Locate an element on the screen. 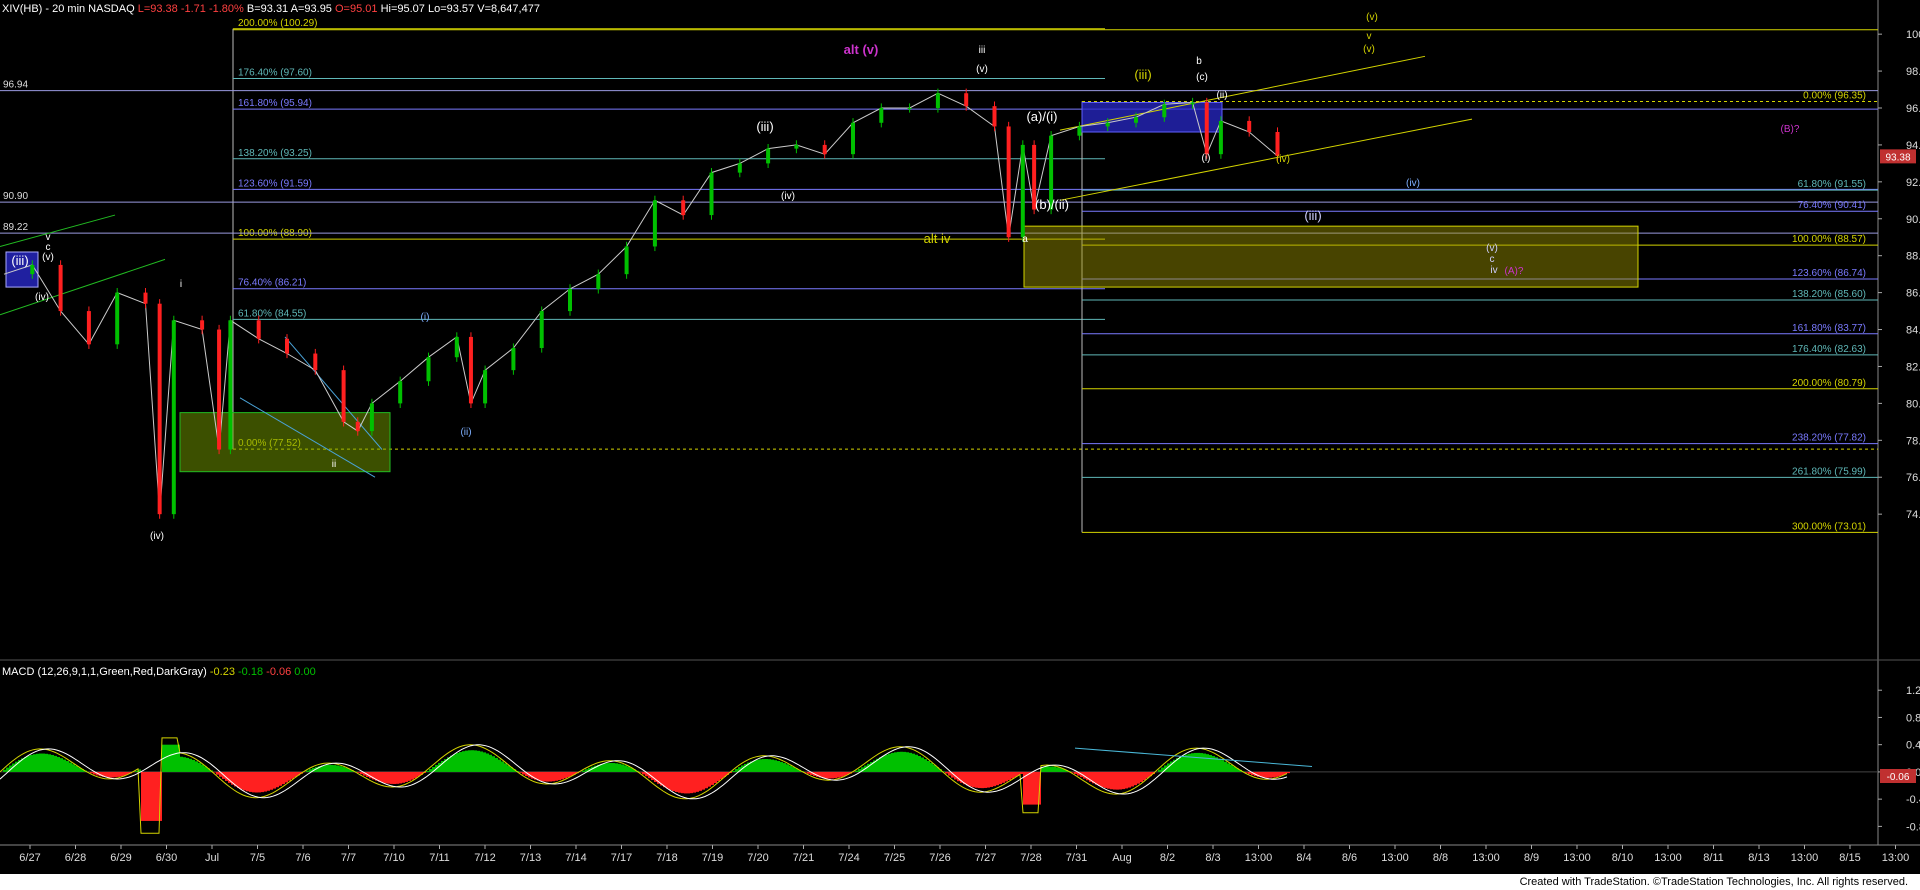 This screenshot has height=890, width=1920. x-tick-label: 8/6 is located at coordinates (1349, 858).